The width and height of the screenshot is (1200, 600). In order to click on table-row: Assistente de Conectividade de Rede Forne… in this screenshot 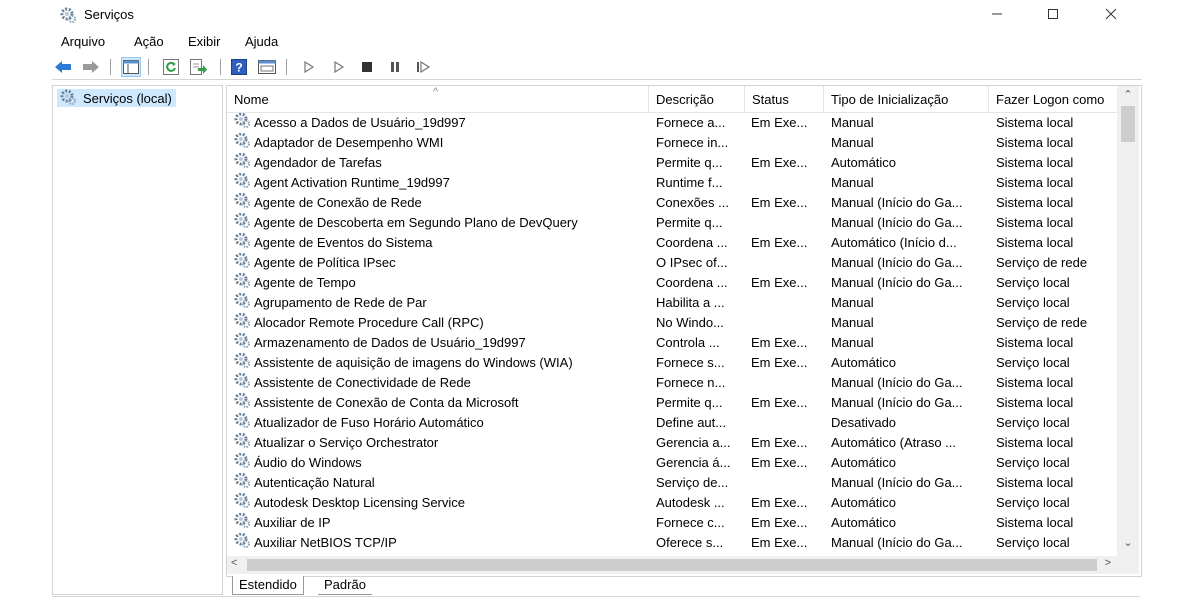, I will do `click(672, 383)`.